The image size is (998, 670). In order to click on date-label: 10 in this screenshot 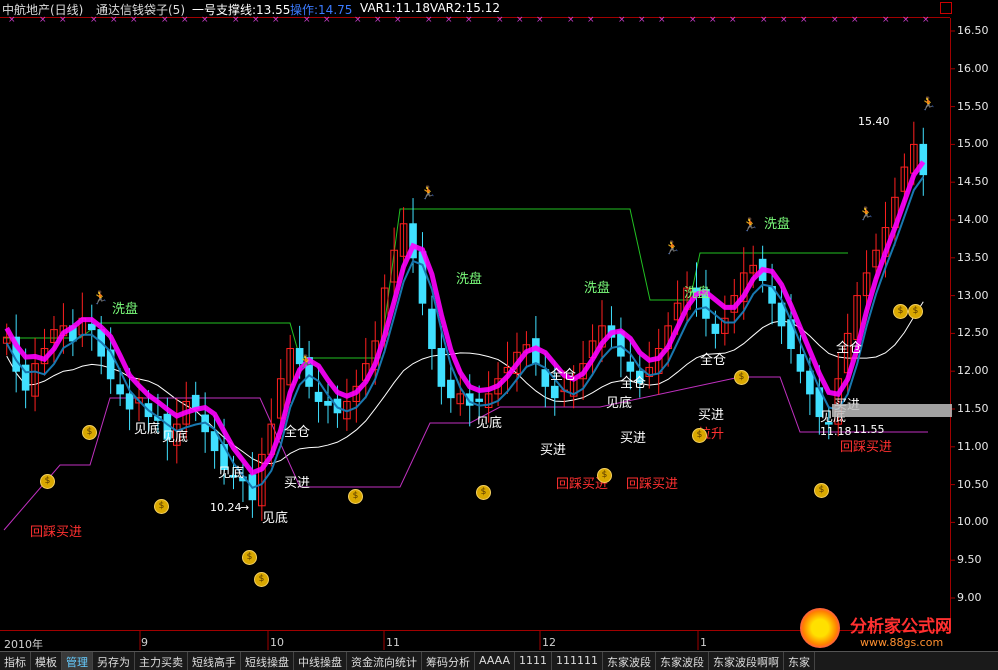, I will do `click(277, 642)`.